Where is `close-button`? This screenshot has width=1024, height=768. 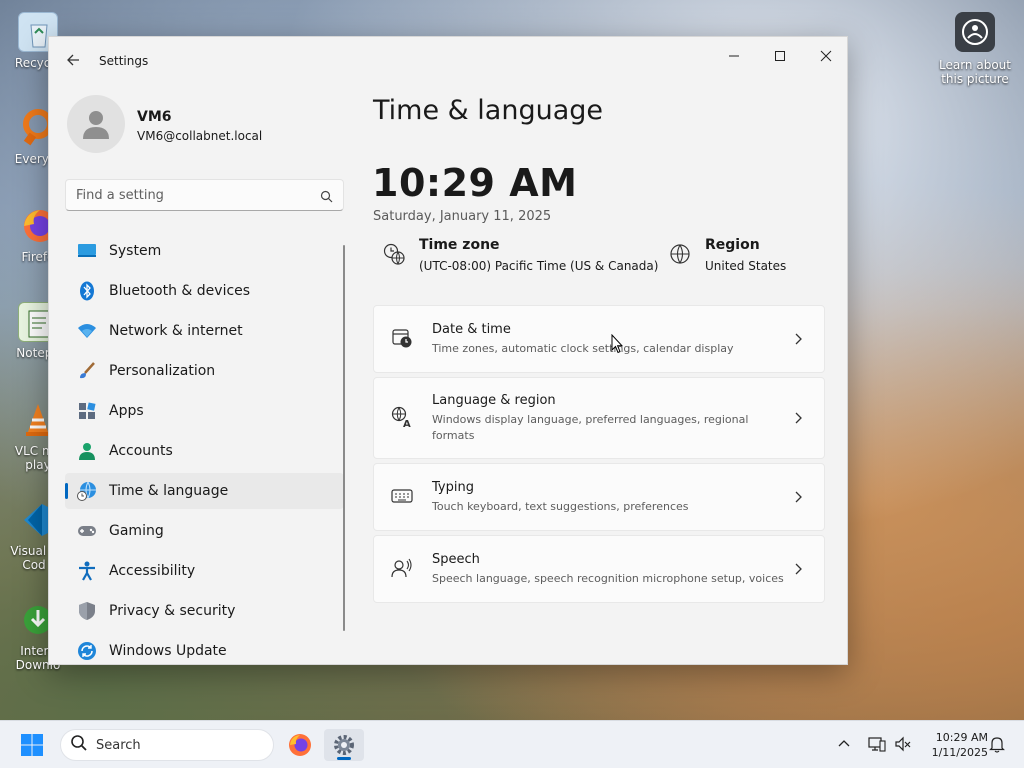
close-button is located at coordinates (825, 56).